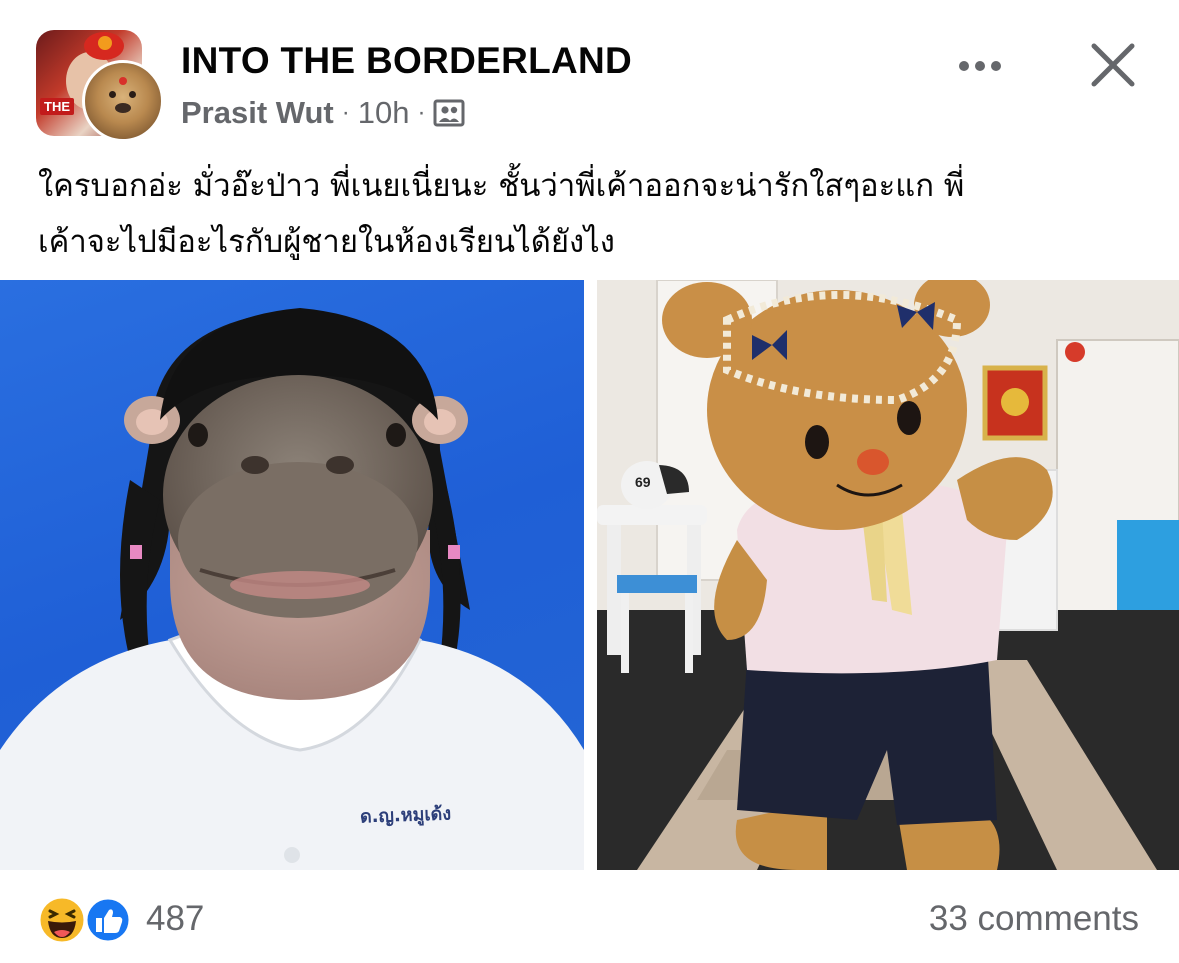 The height and width of the screenshot is (963, 1179). I want to click on page-name: INTO THE BORDERLAND, so click(406, 61).